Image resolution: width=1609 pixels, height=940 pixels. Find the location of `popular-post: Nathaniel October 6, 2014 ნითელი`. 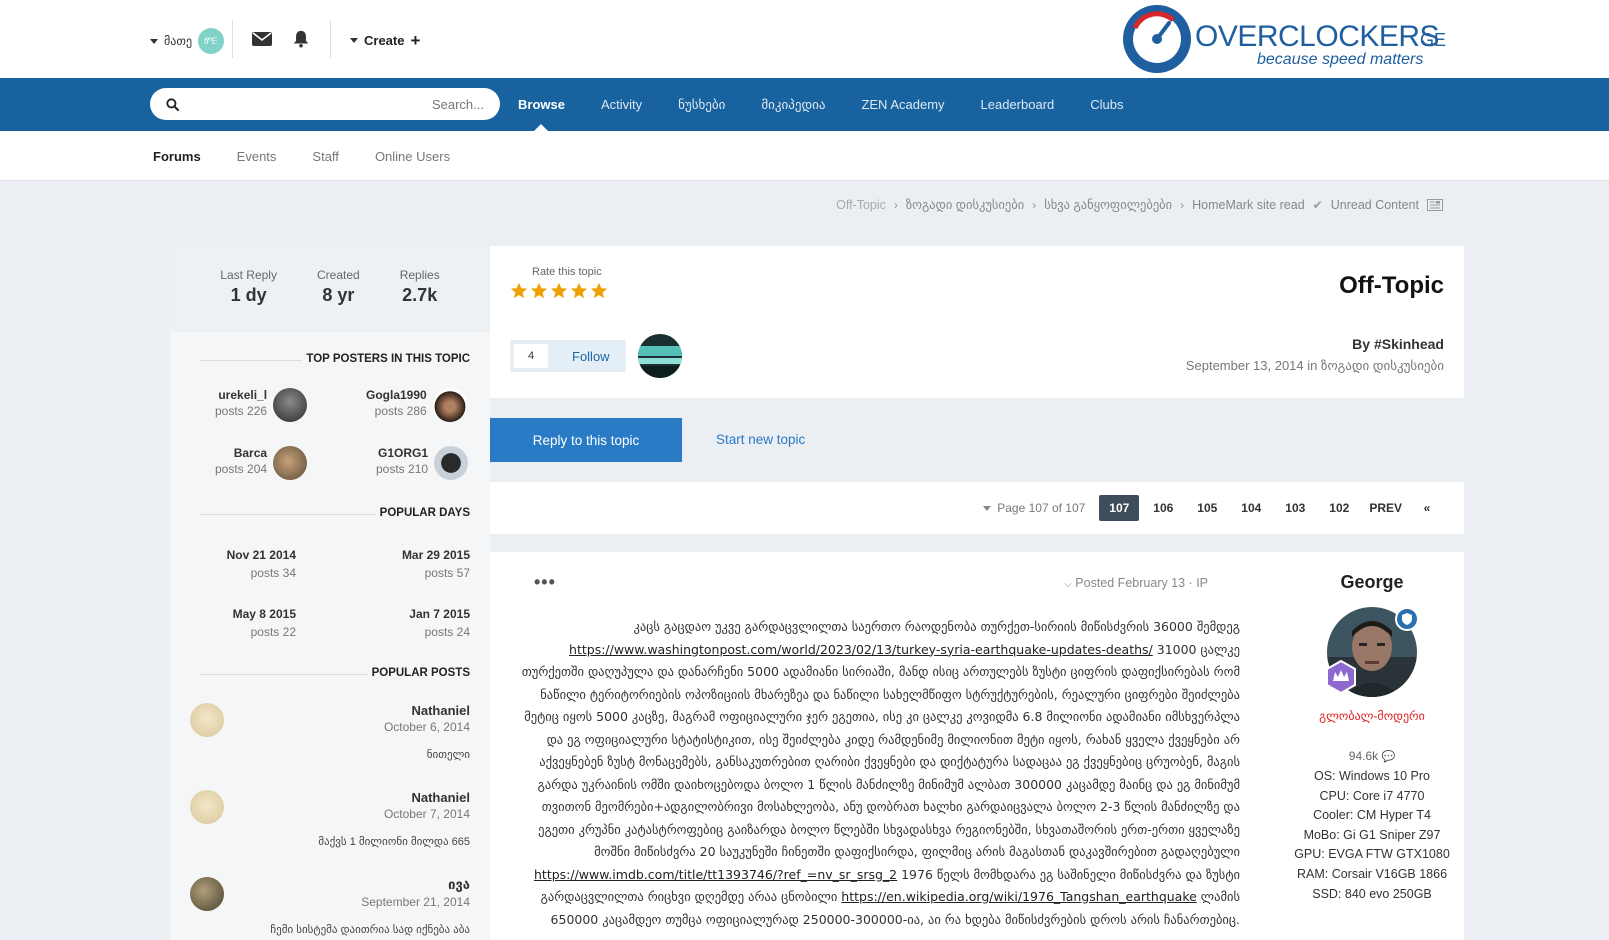

popular-post: Nathaniel October 6, 2014 ნითელი is located at coordinates (330, 732).